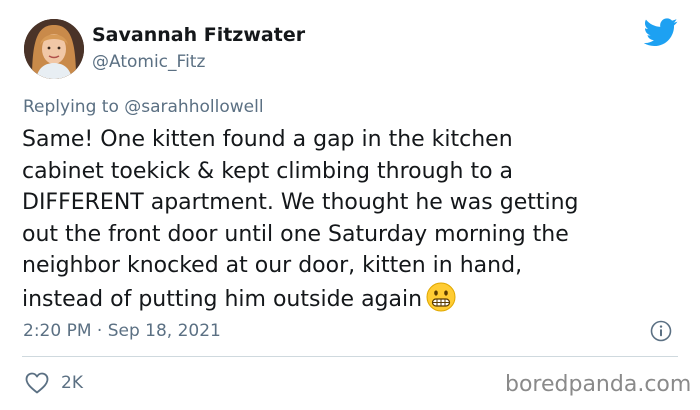 Image resolution: width=700 pixels, height=410 pixels. Describe the element at coordinates (72, 383) in the screenshot. I see `like-count: 2K` at that location.